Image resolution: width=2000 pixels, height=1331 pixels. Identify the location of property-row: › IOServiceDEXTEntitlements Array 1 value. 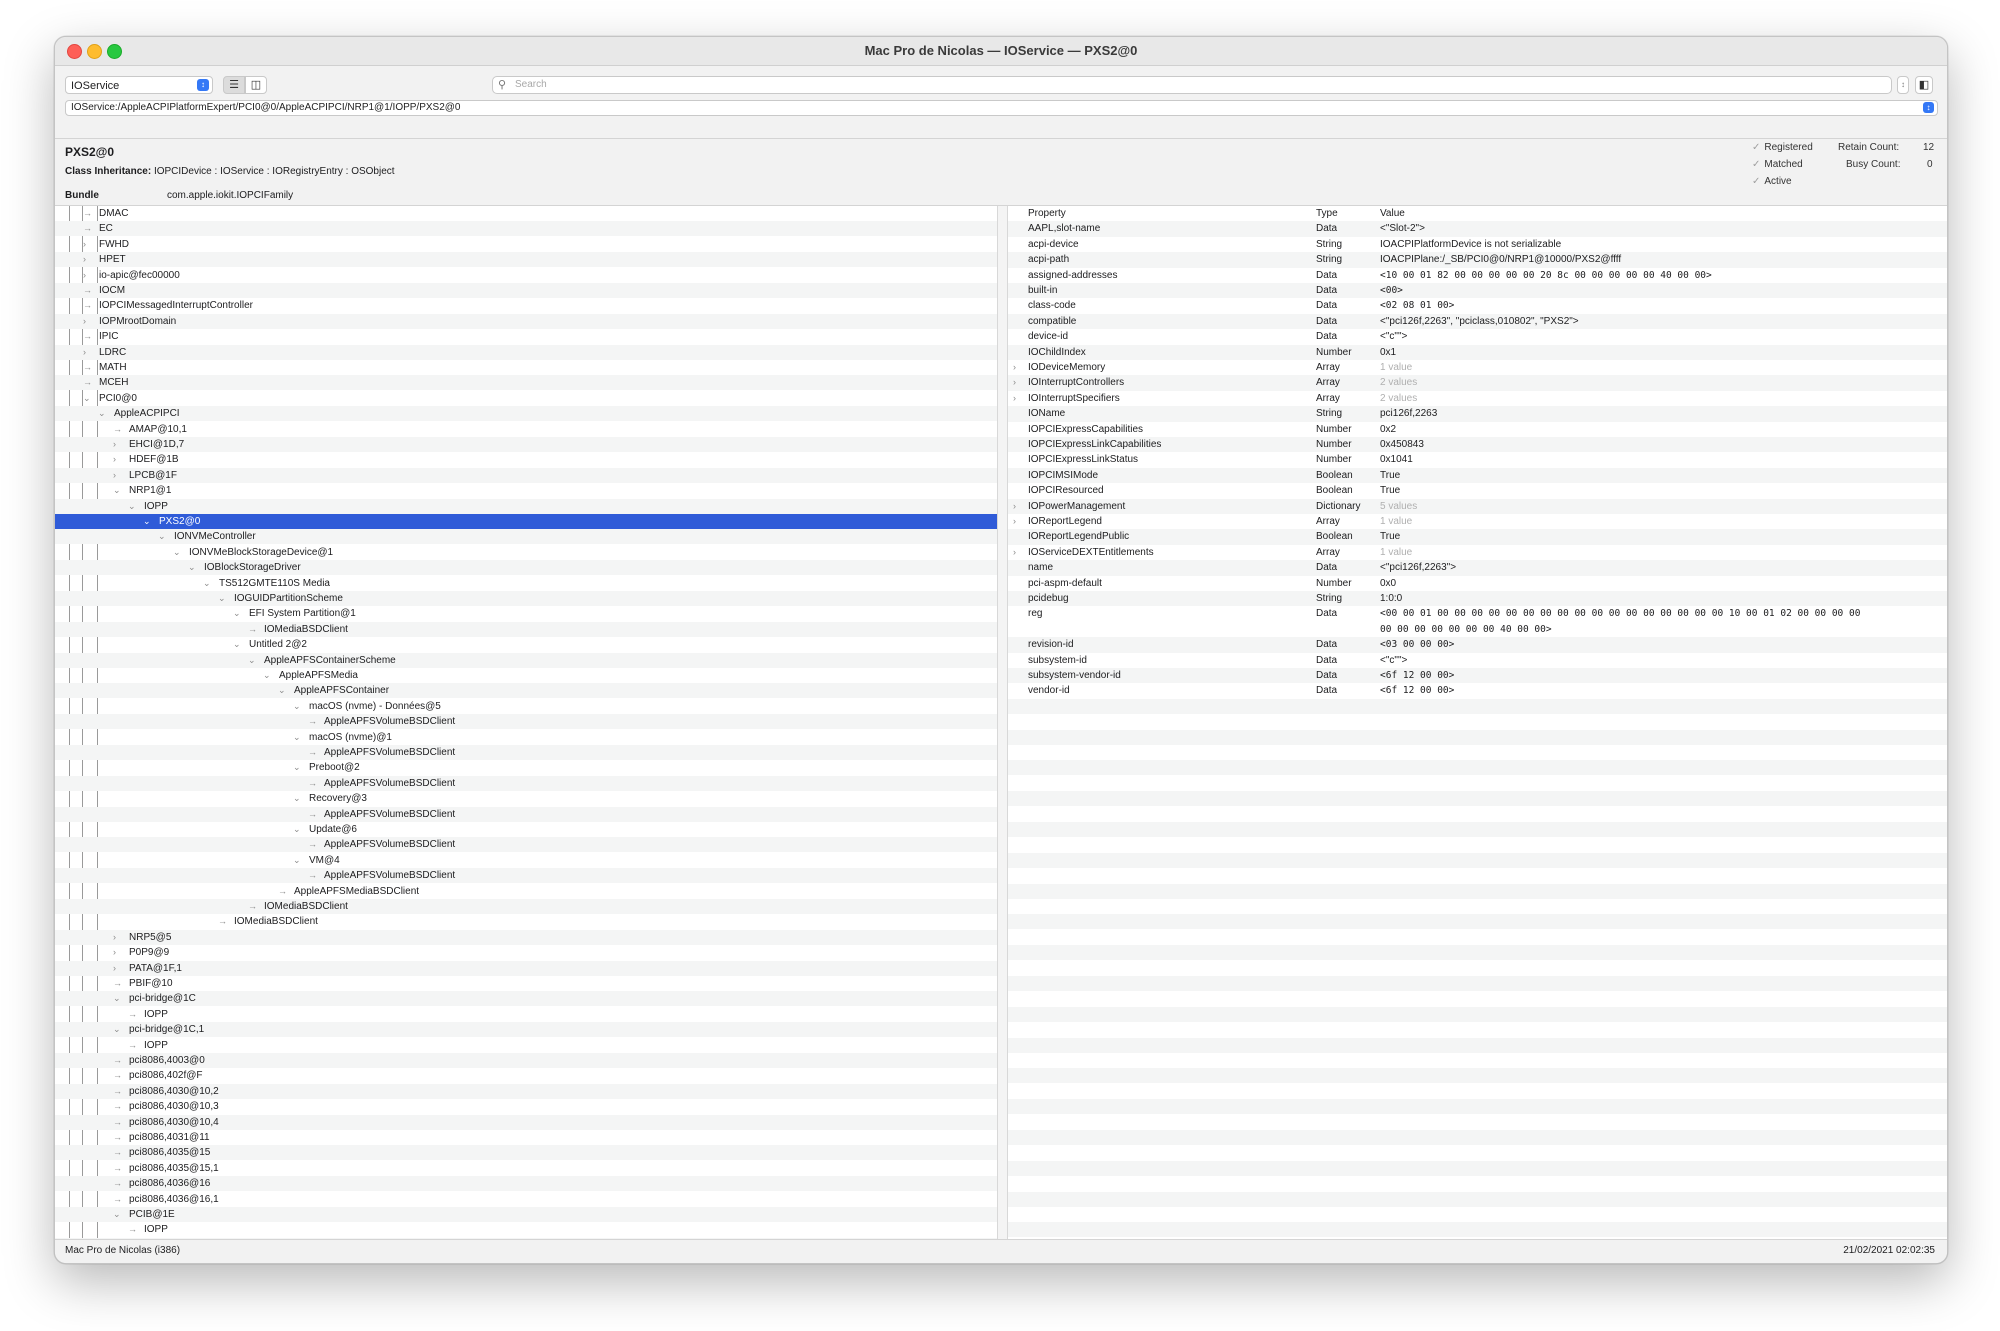
(1477, 552).